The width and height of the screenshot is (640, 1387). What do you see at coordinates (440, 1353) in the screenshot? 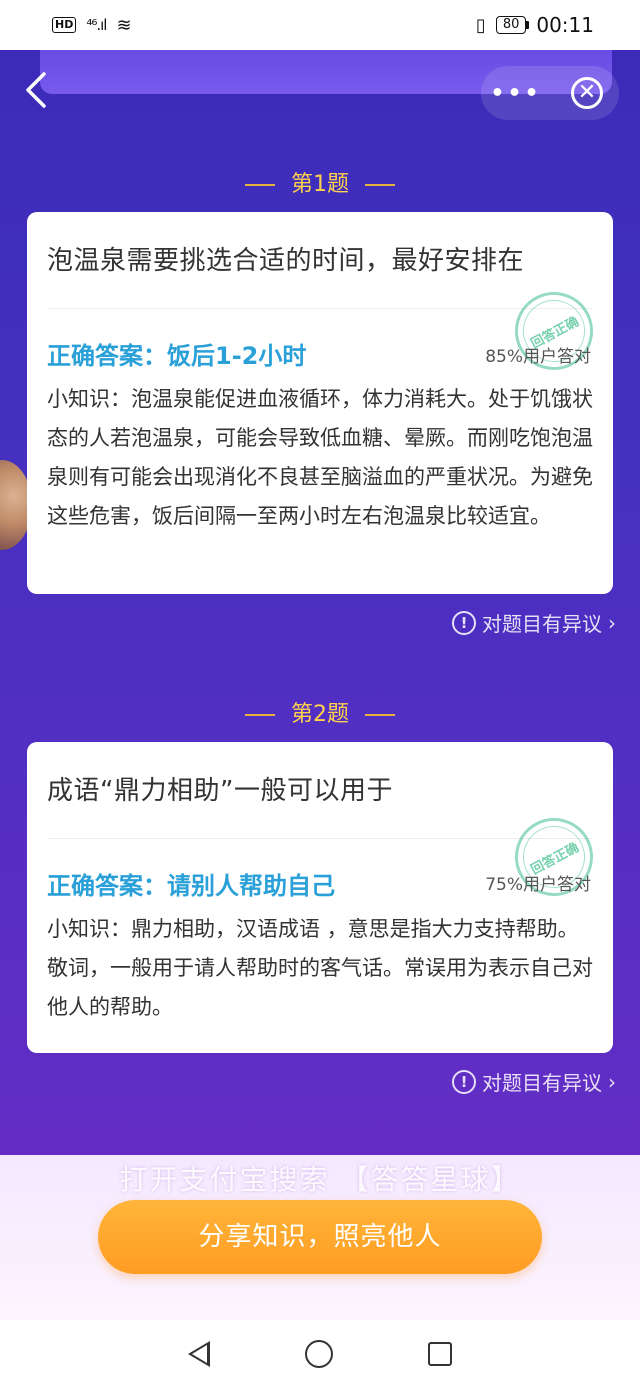
I see `nav-recent-icon` at bounding box center [440, 1353].